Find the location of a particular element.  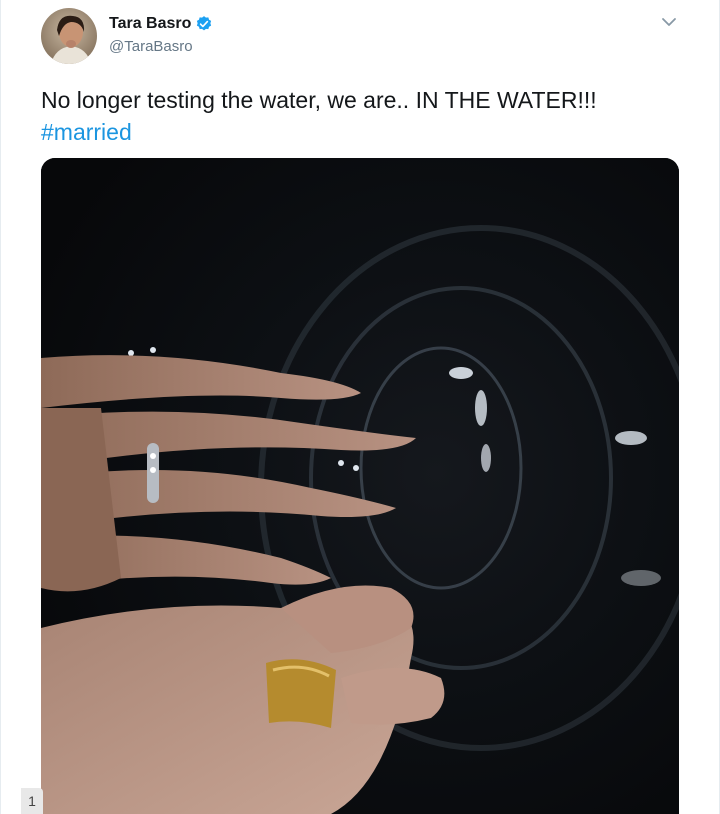

name-row: Tara Basro is located at coordinates (161, 24).